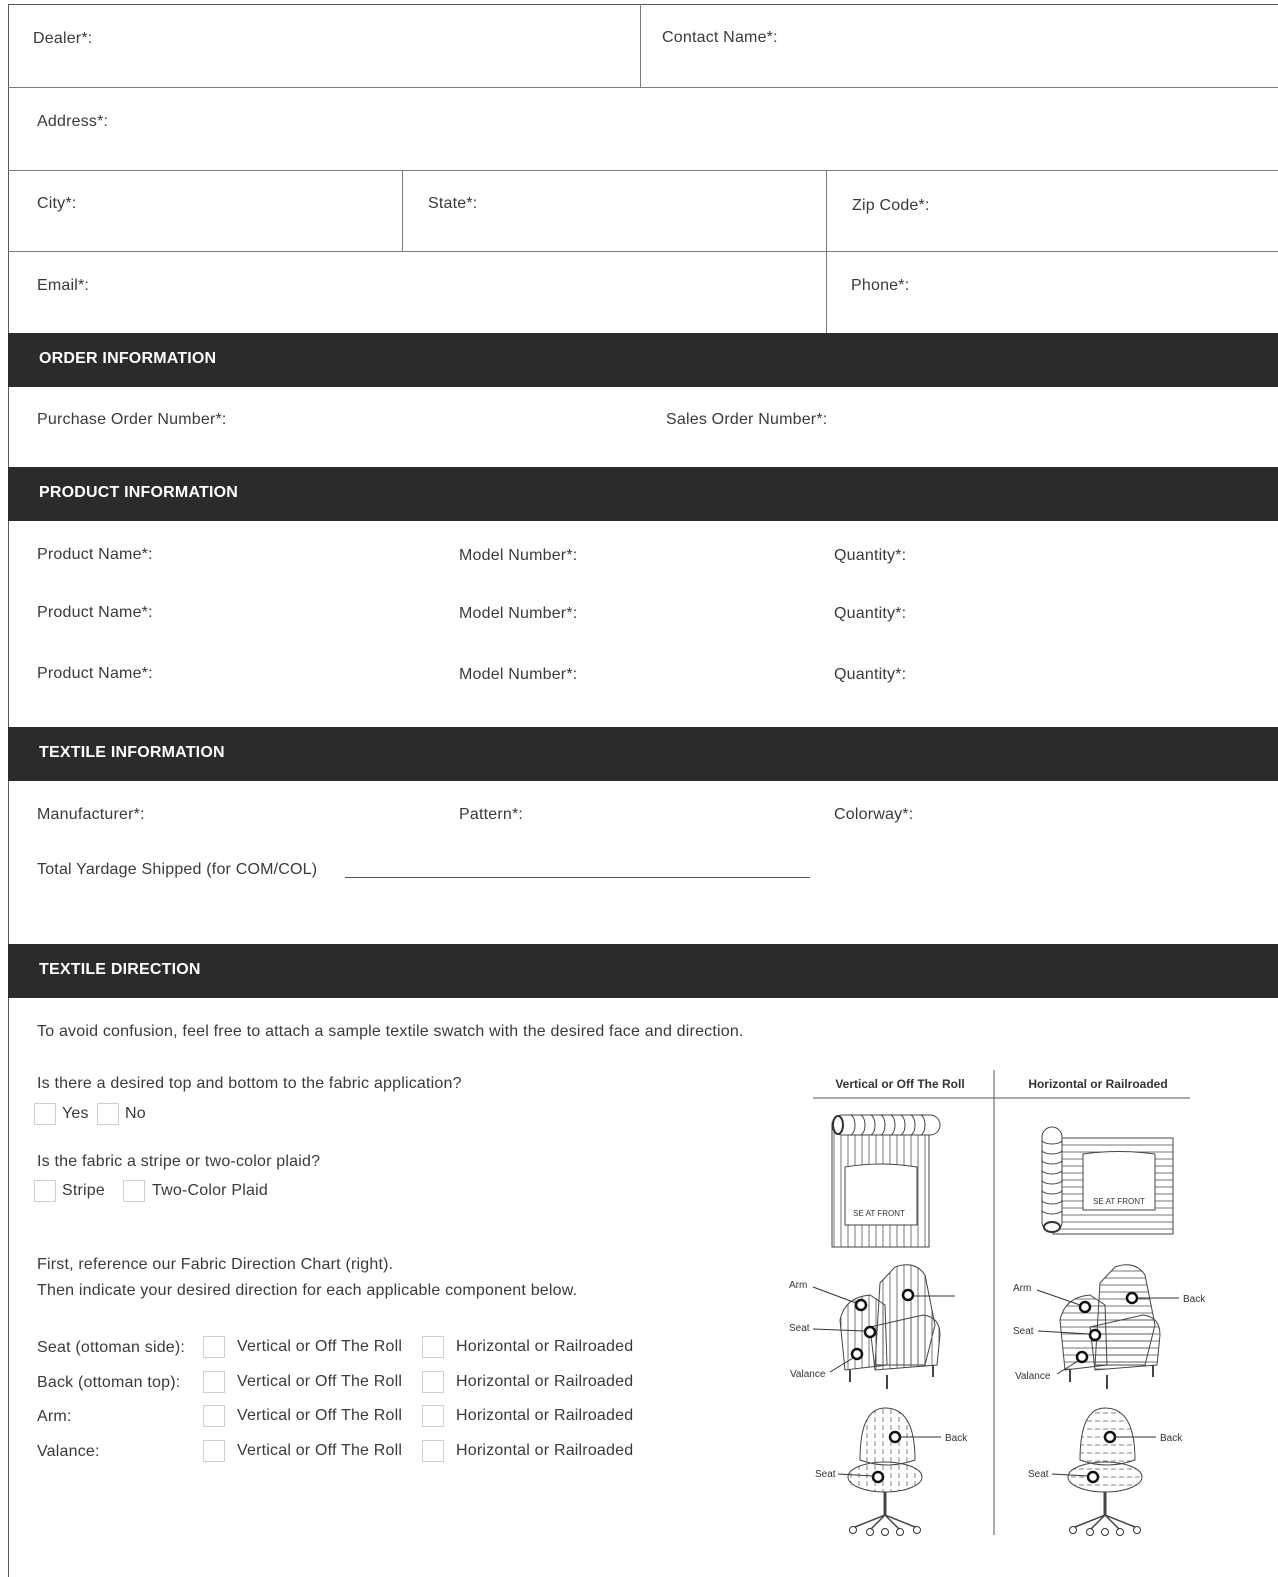 This screenshot has height=1577, width=1278. I want to click on section-title: TEXTILE DIRECTION, so click(120, 969).